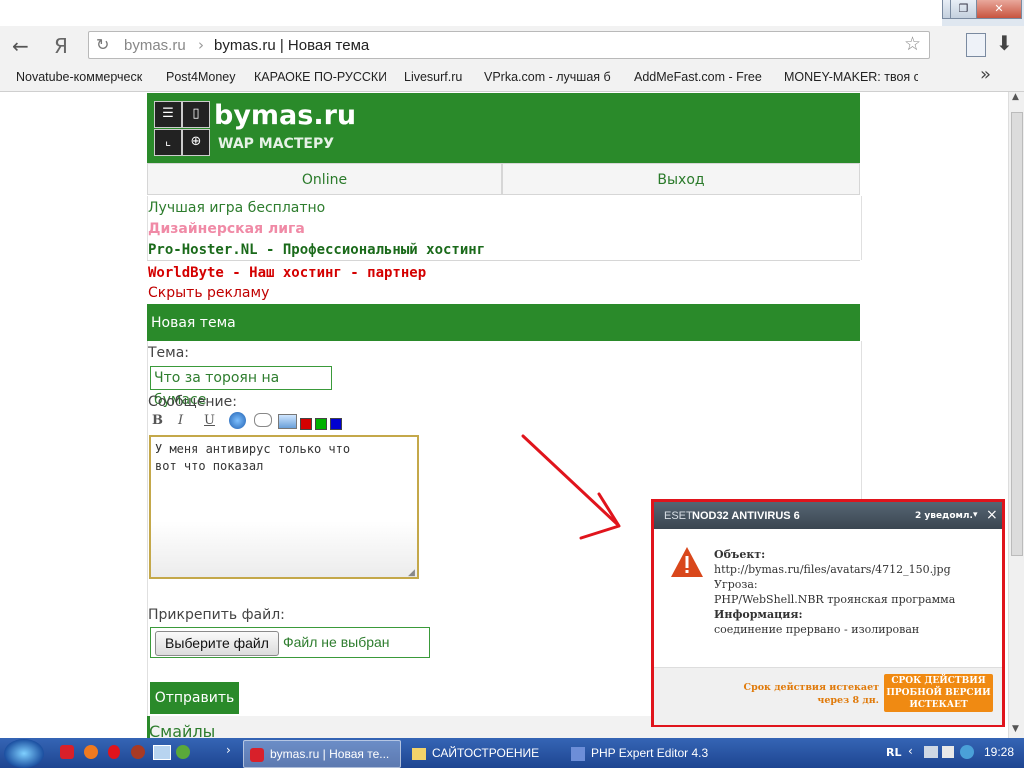 This screenshot has height=768, width=1024. What do you see at coordinates (811, 687) in the screenshot?
I see `expire-note-line1: Срок действия истекает` at bounding box center [811, 687].